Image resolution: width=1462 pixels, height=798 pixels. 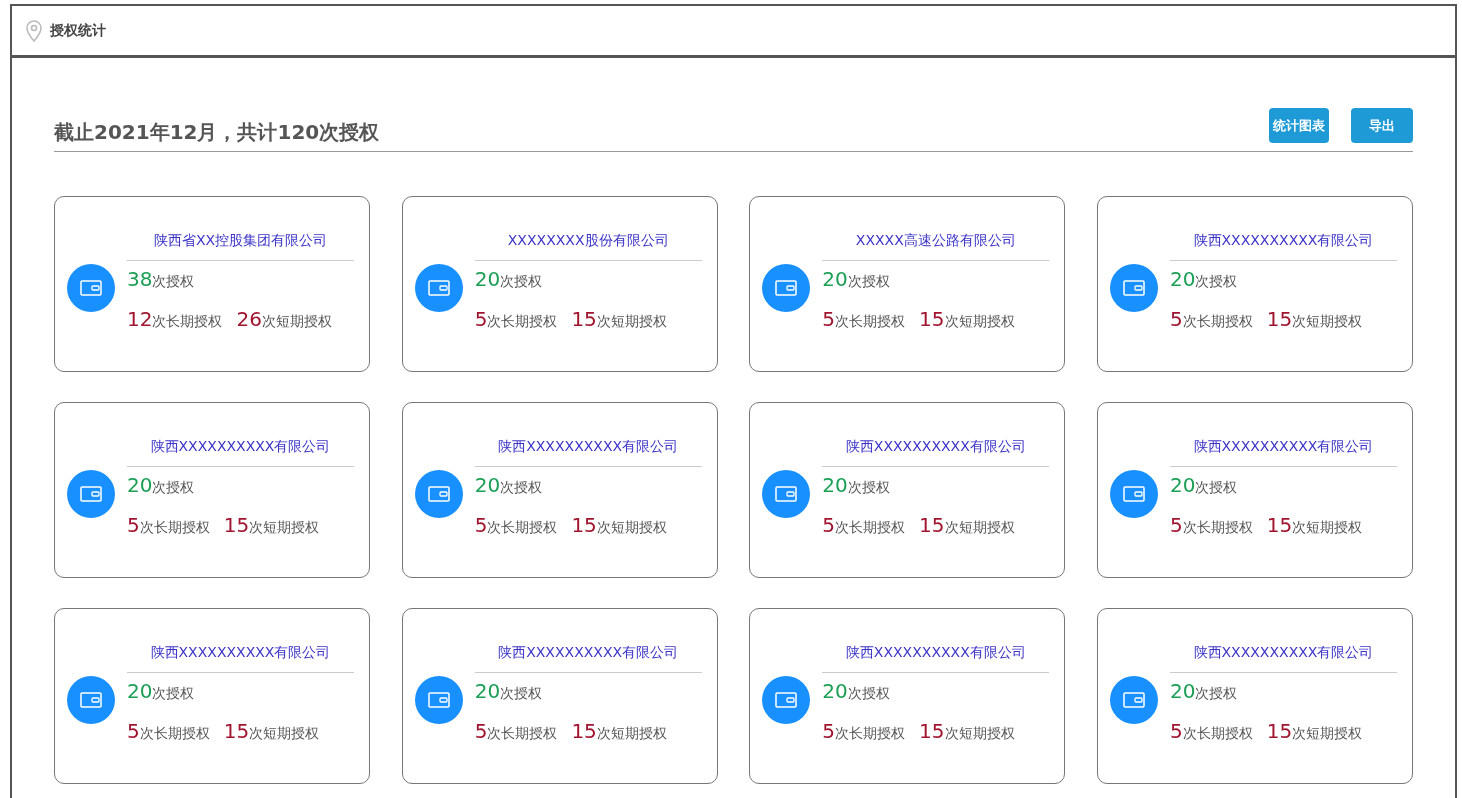 What do you see at coordinates (161, 278) in the screenshot?
I see `total-count: 38次授权` at bounding box center [161, 278].